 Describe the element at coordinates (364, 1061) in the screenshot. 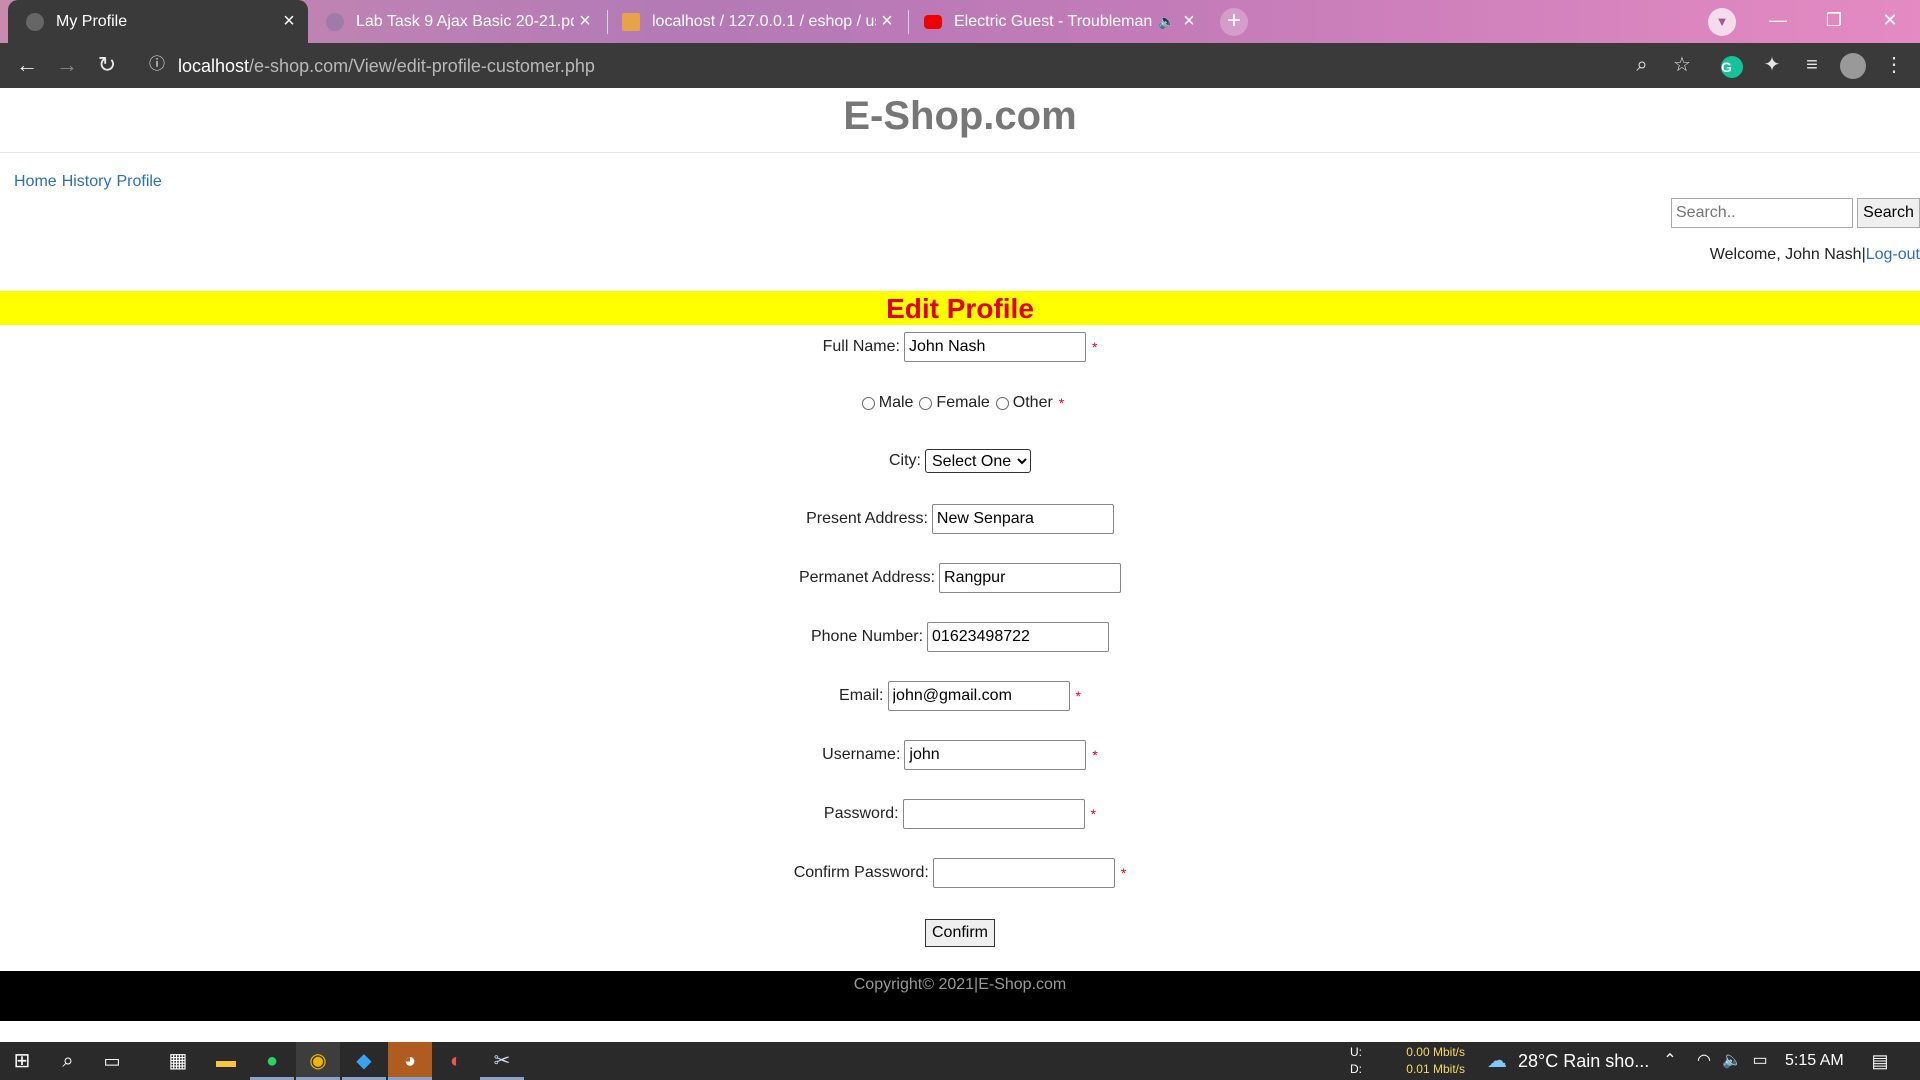

I see `vscode-icon: ◆` at that location.